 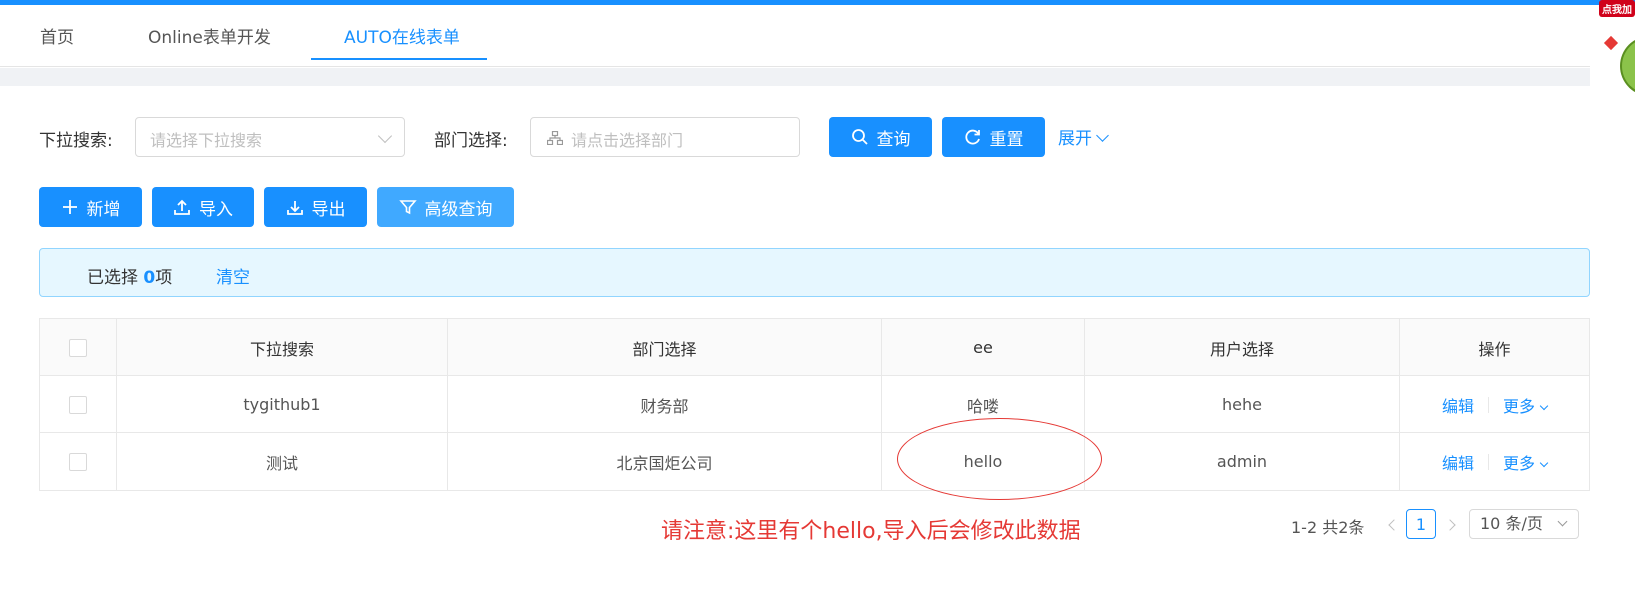 I want to click on flag-icon, so click(x=1611, y=43).